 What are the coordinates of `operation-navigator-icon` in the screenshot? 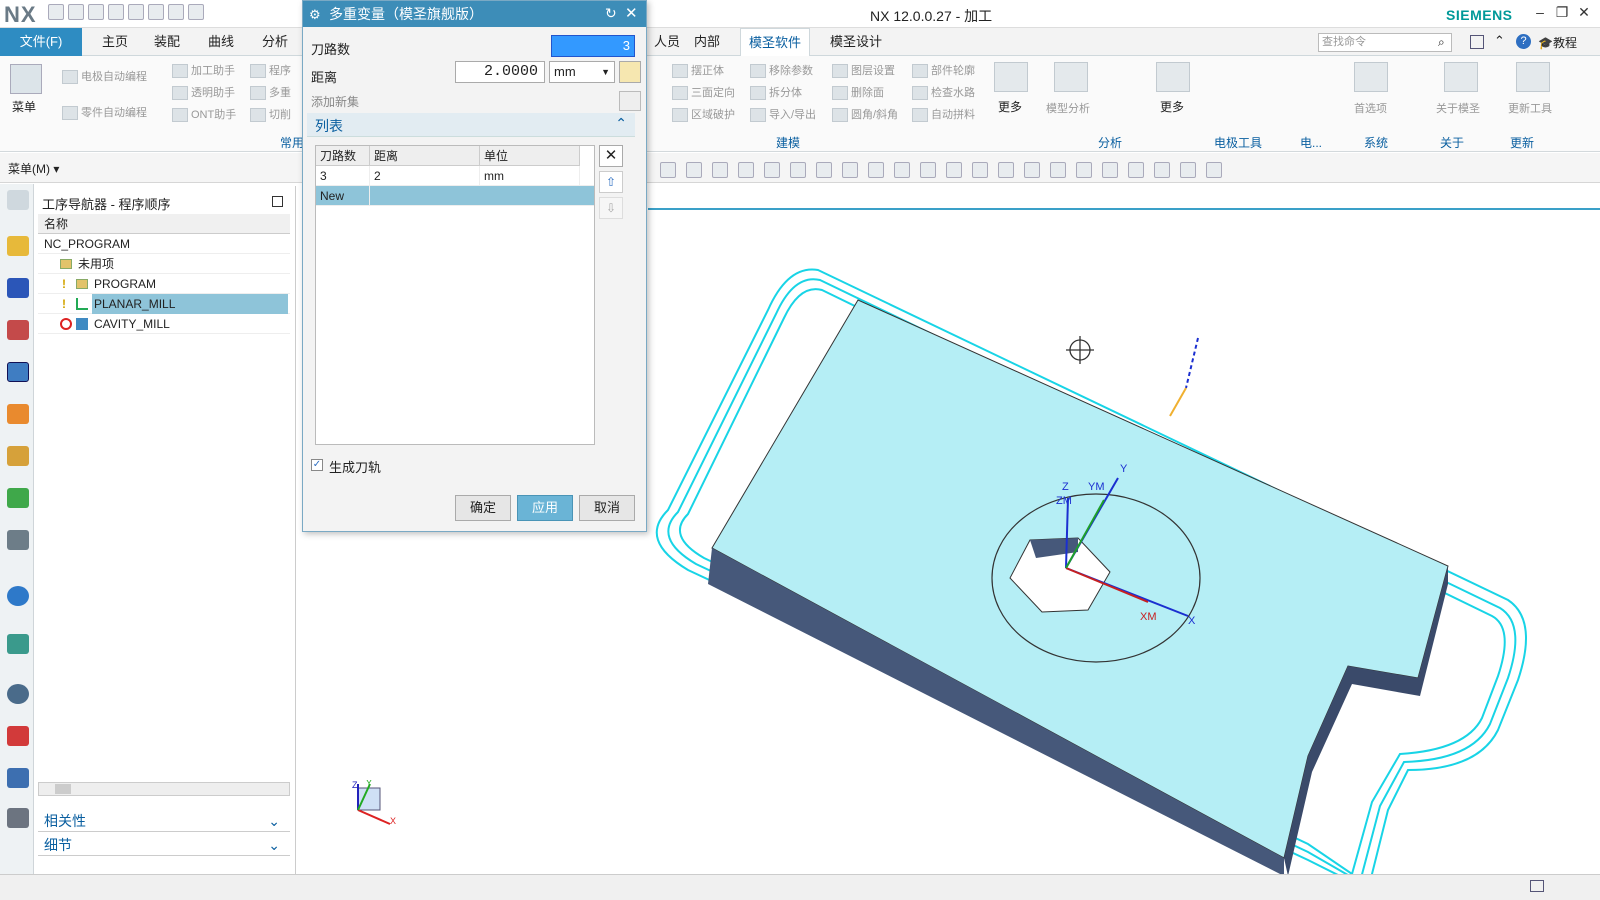 It's located at (18, 372).